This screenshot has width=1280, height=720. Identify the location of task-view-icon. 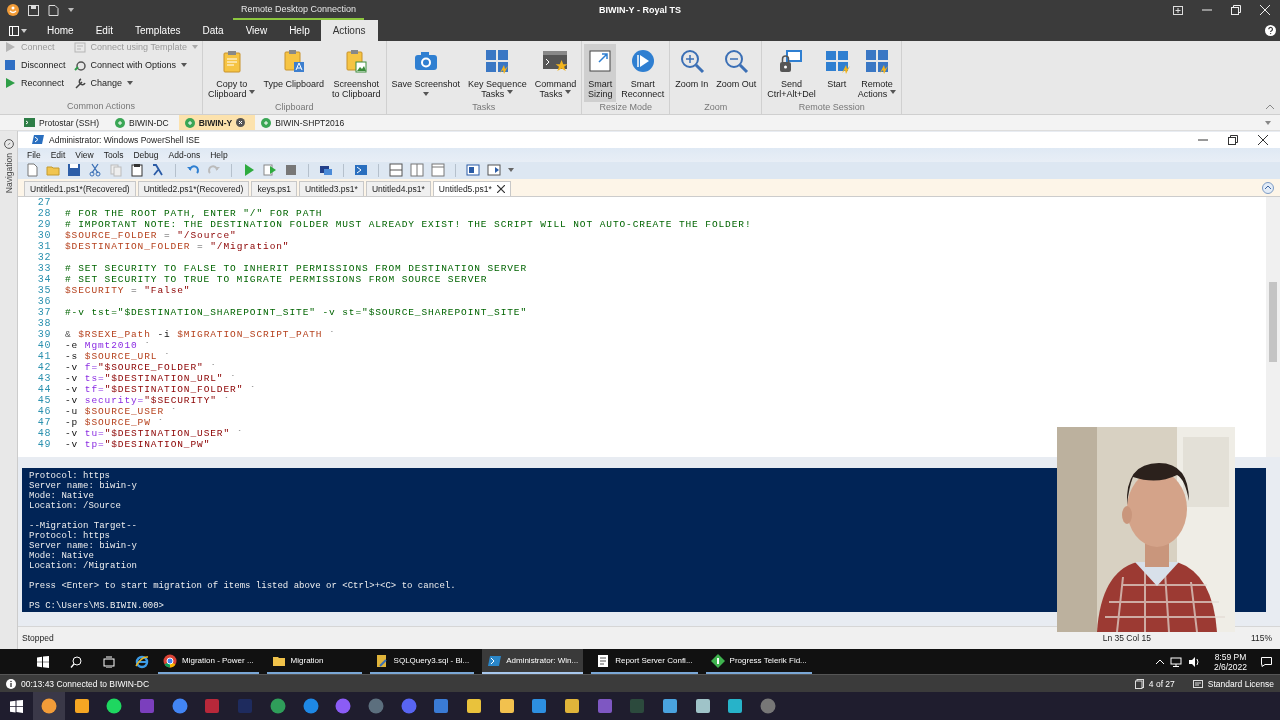
(108, 661).